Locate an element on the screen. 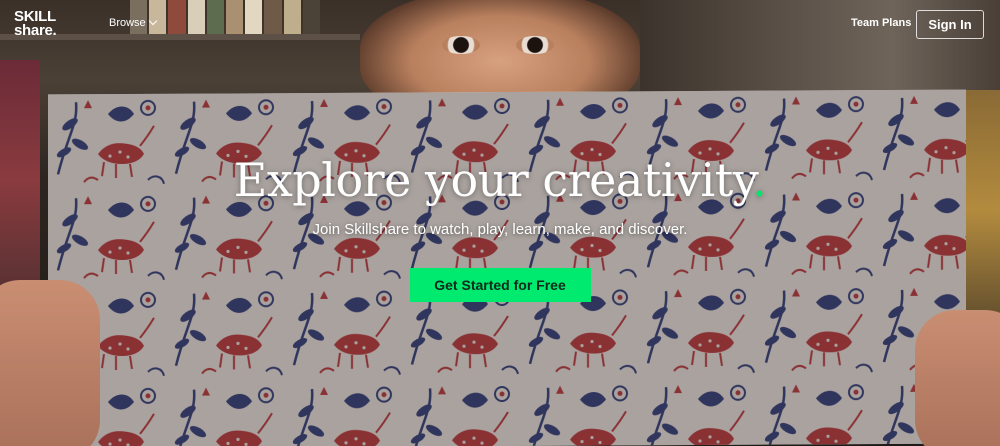 The height and width of the screenshot is (446, 1000). skillshare-logo: SKILL share. is located at coordinates (49, 24).